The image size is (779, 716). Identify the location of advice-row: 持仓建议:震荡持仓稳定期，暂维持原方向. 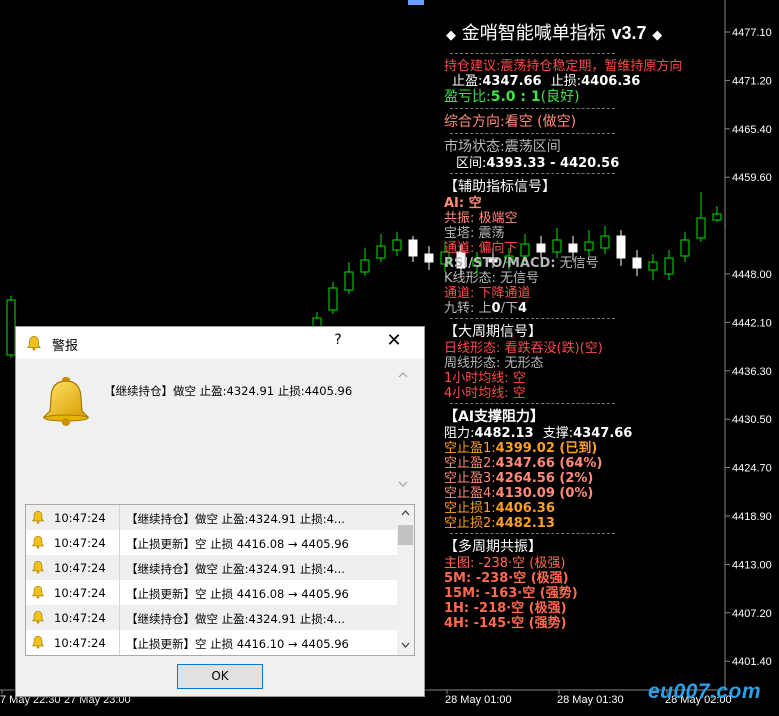
(563, 66).